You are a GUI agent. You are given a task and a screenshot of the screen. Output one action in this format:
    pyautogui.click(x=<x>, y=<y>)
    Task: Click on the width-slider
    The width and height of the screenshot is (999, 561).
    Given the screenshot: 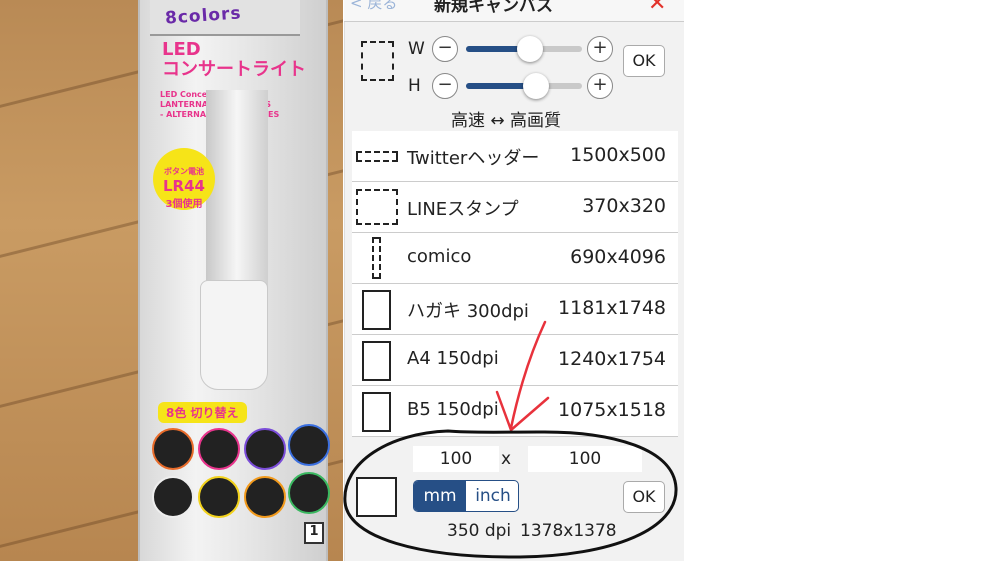 What is the action you would take?
    pyautogui.click(x=524, y=49)
    